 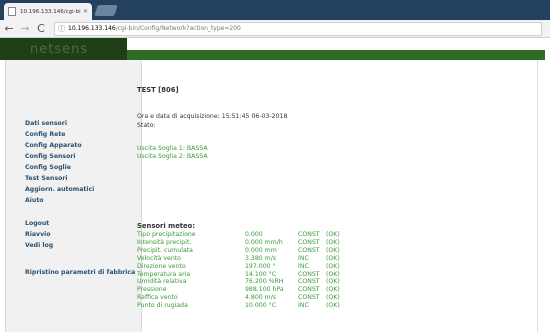 I want to click on sensor-value: 0.000, so click(x=254, y=234).